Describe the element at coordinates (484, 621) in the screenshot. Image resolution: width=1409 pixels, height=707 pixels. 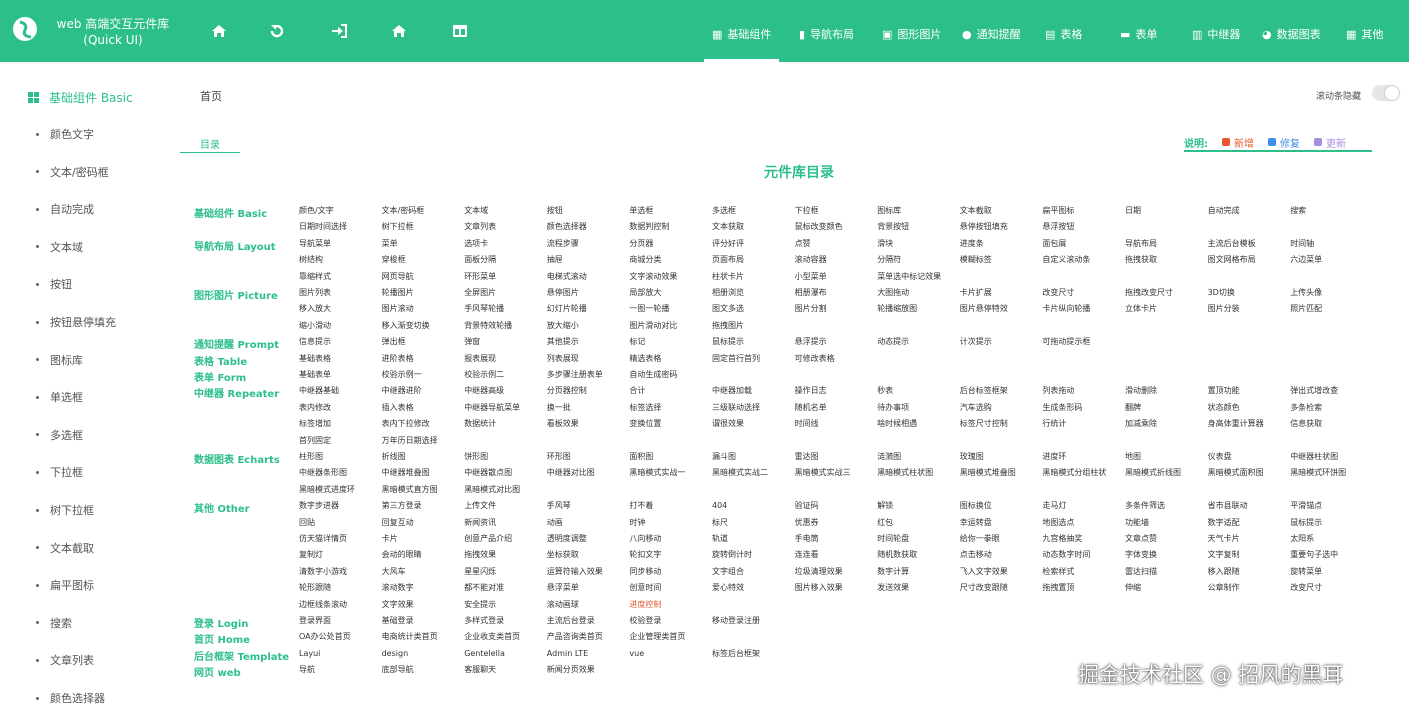
I see `catalog-item: 多样式登录` at that location.